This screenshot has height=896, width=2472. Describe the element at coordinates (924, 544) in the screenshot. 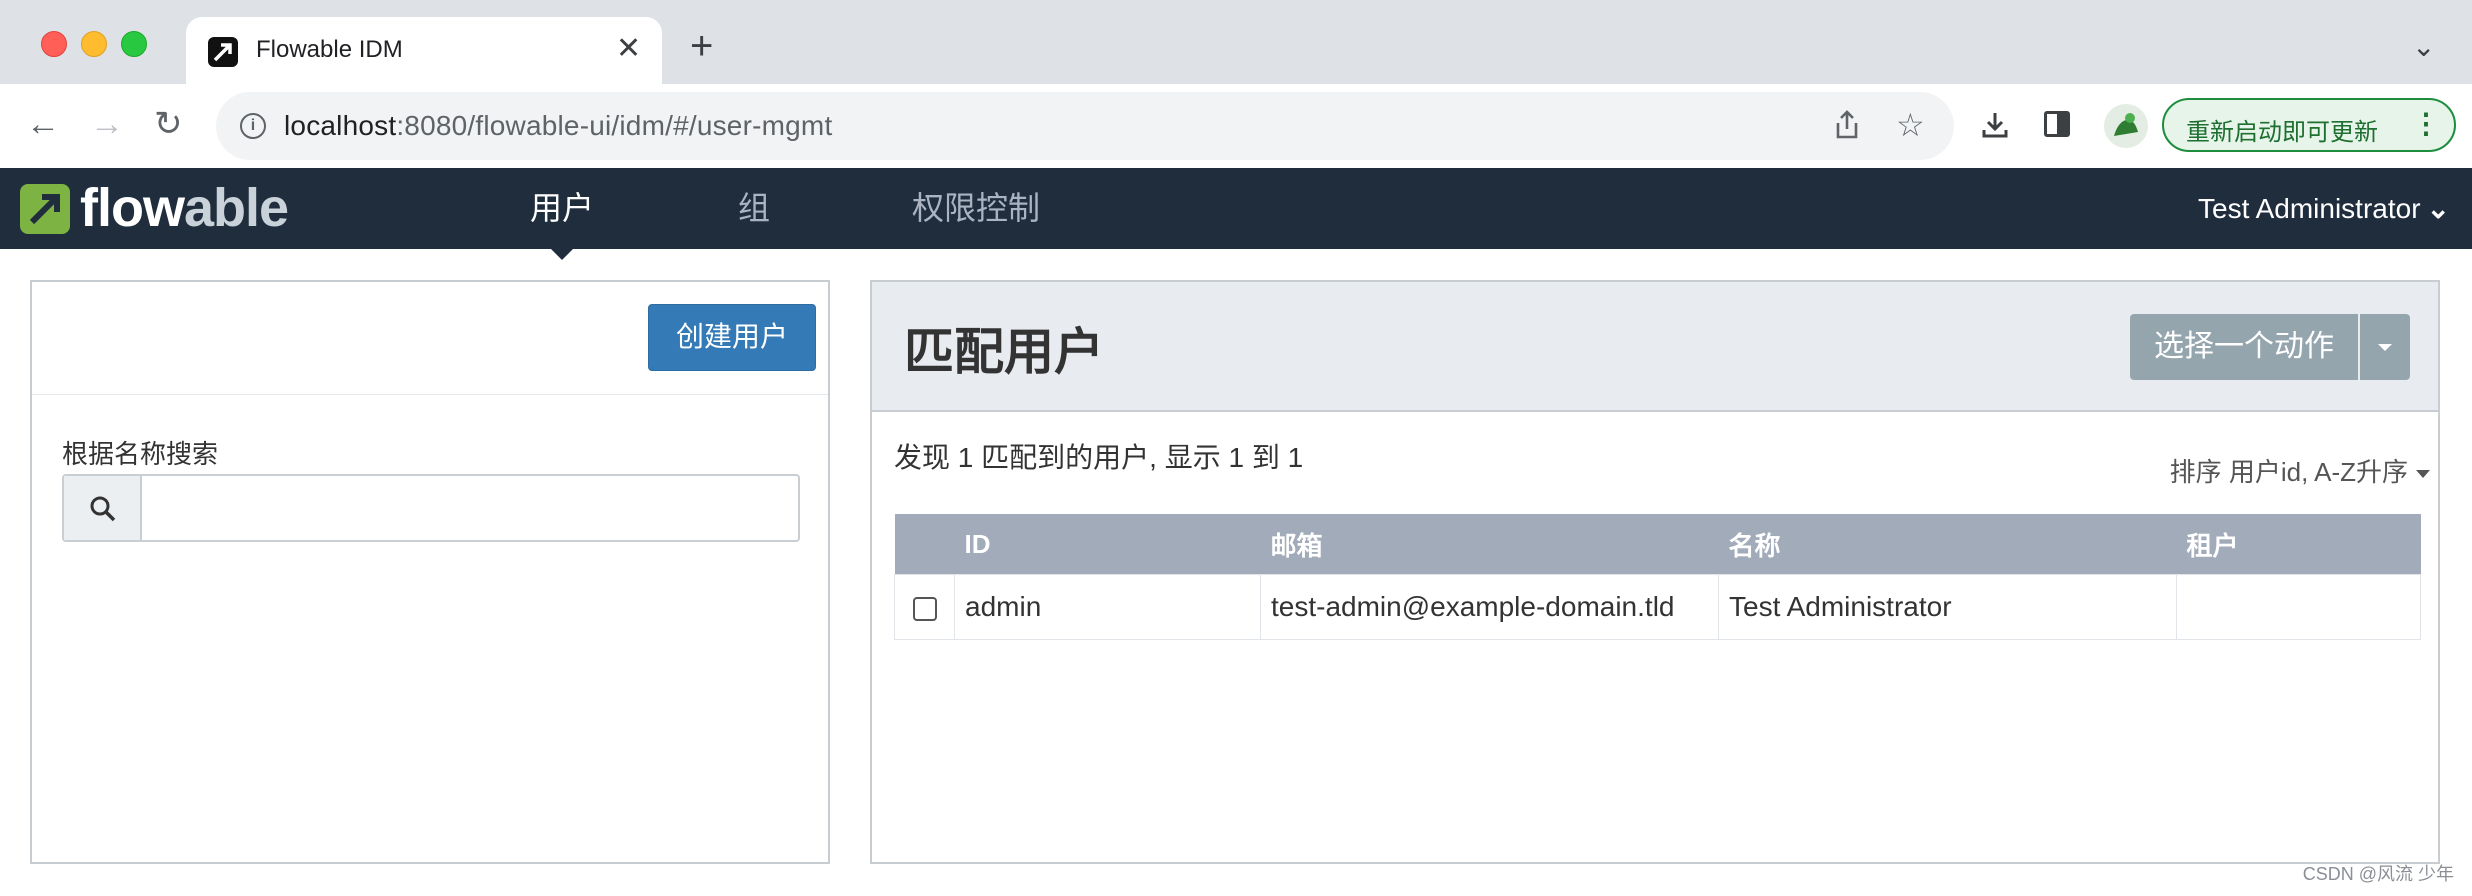

I see `column-header-select` at that location.